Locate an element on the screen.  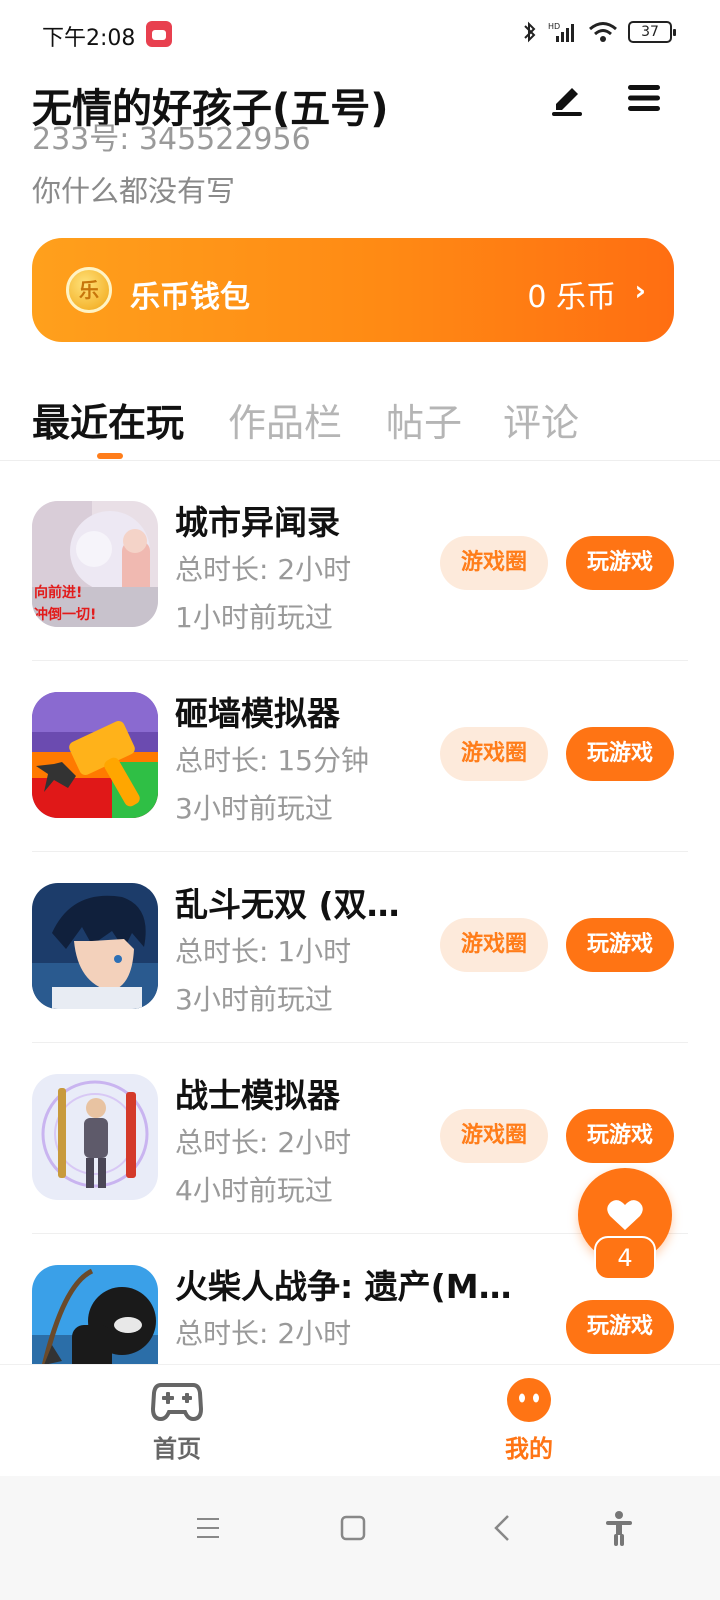
recents-button is located at coordinates (208, 1528).